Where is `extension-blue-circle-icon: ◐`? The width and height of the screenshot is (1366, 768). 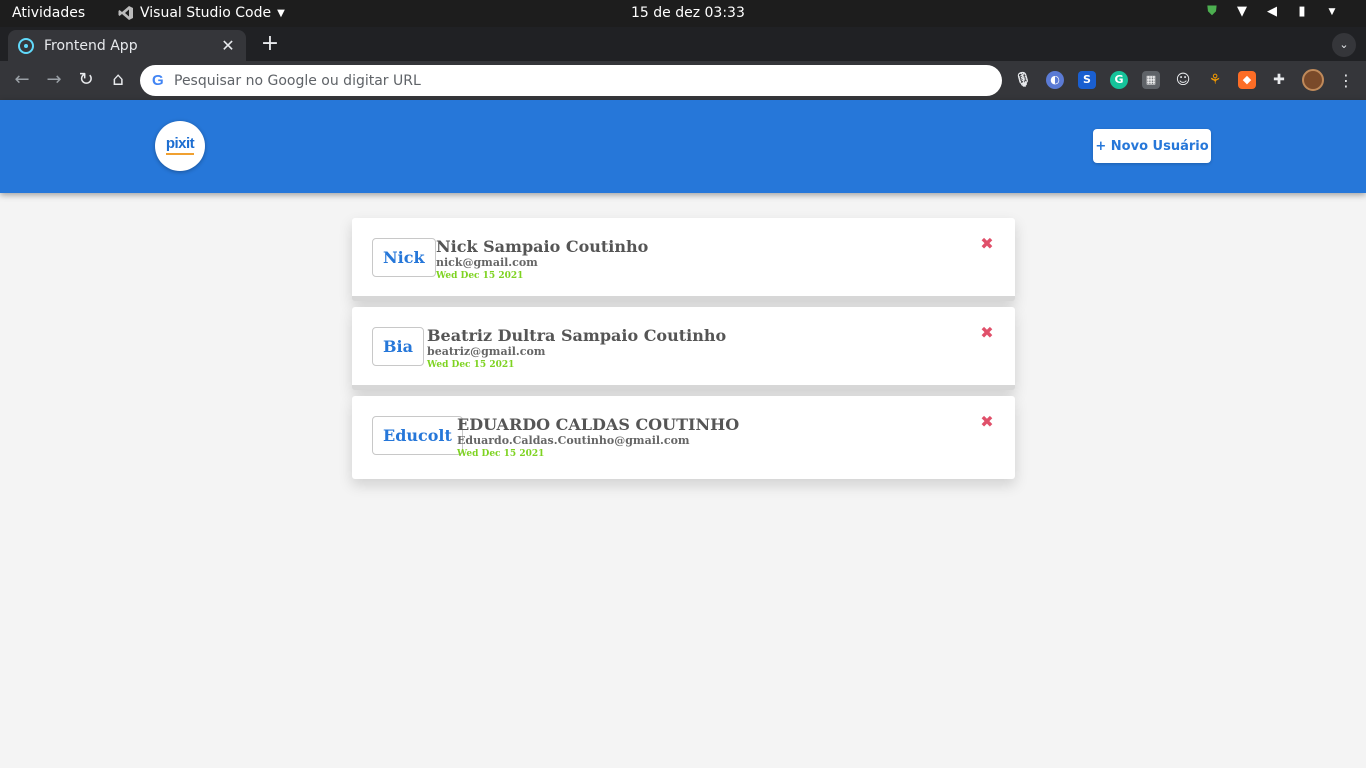
extension-blue-circle-icon: ◐ is located at coordinates (1055, 80).